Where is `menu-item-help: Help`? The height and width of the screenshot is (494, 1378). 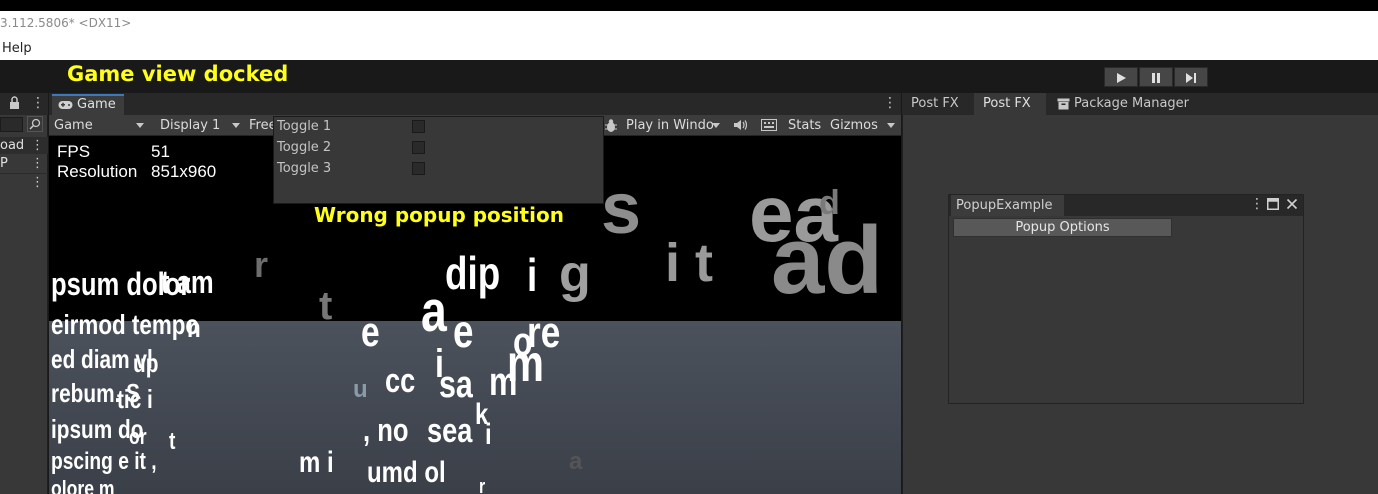
menu-item-help: Help is located at coordinates (17, 49).